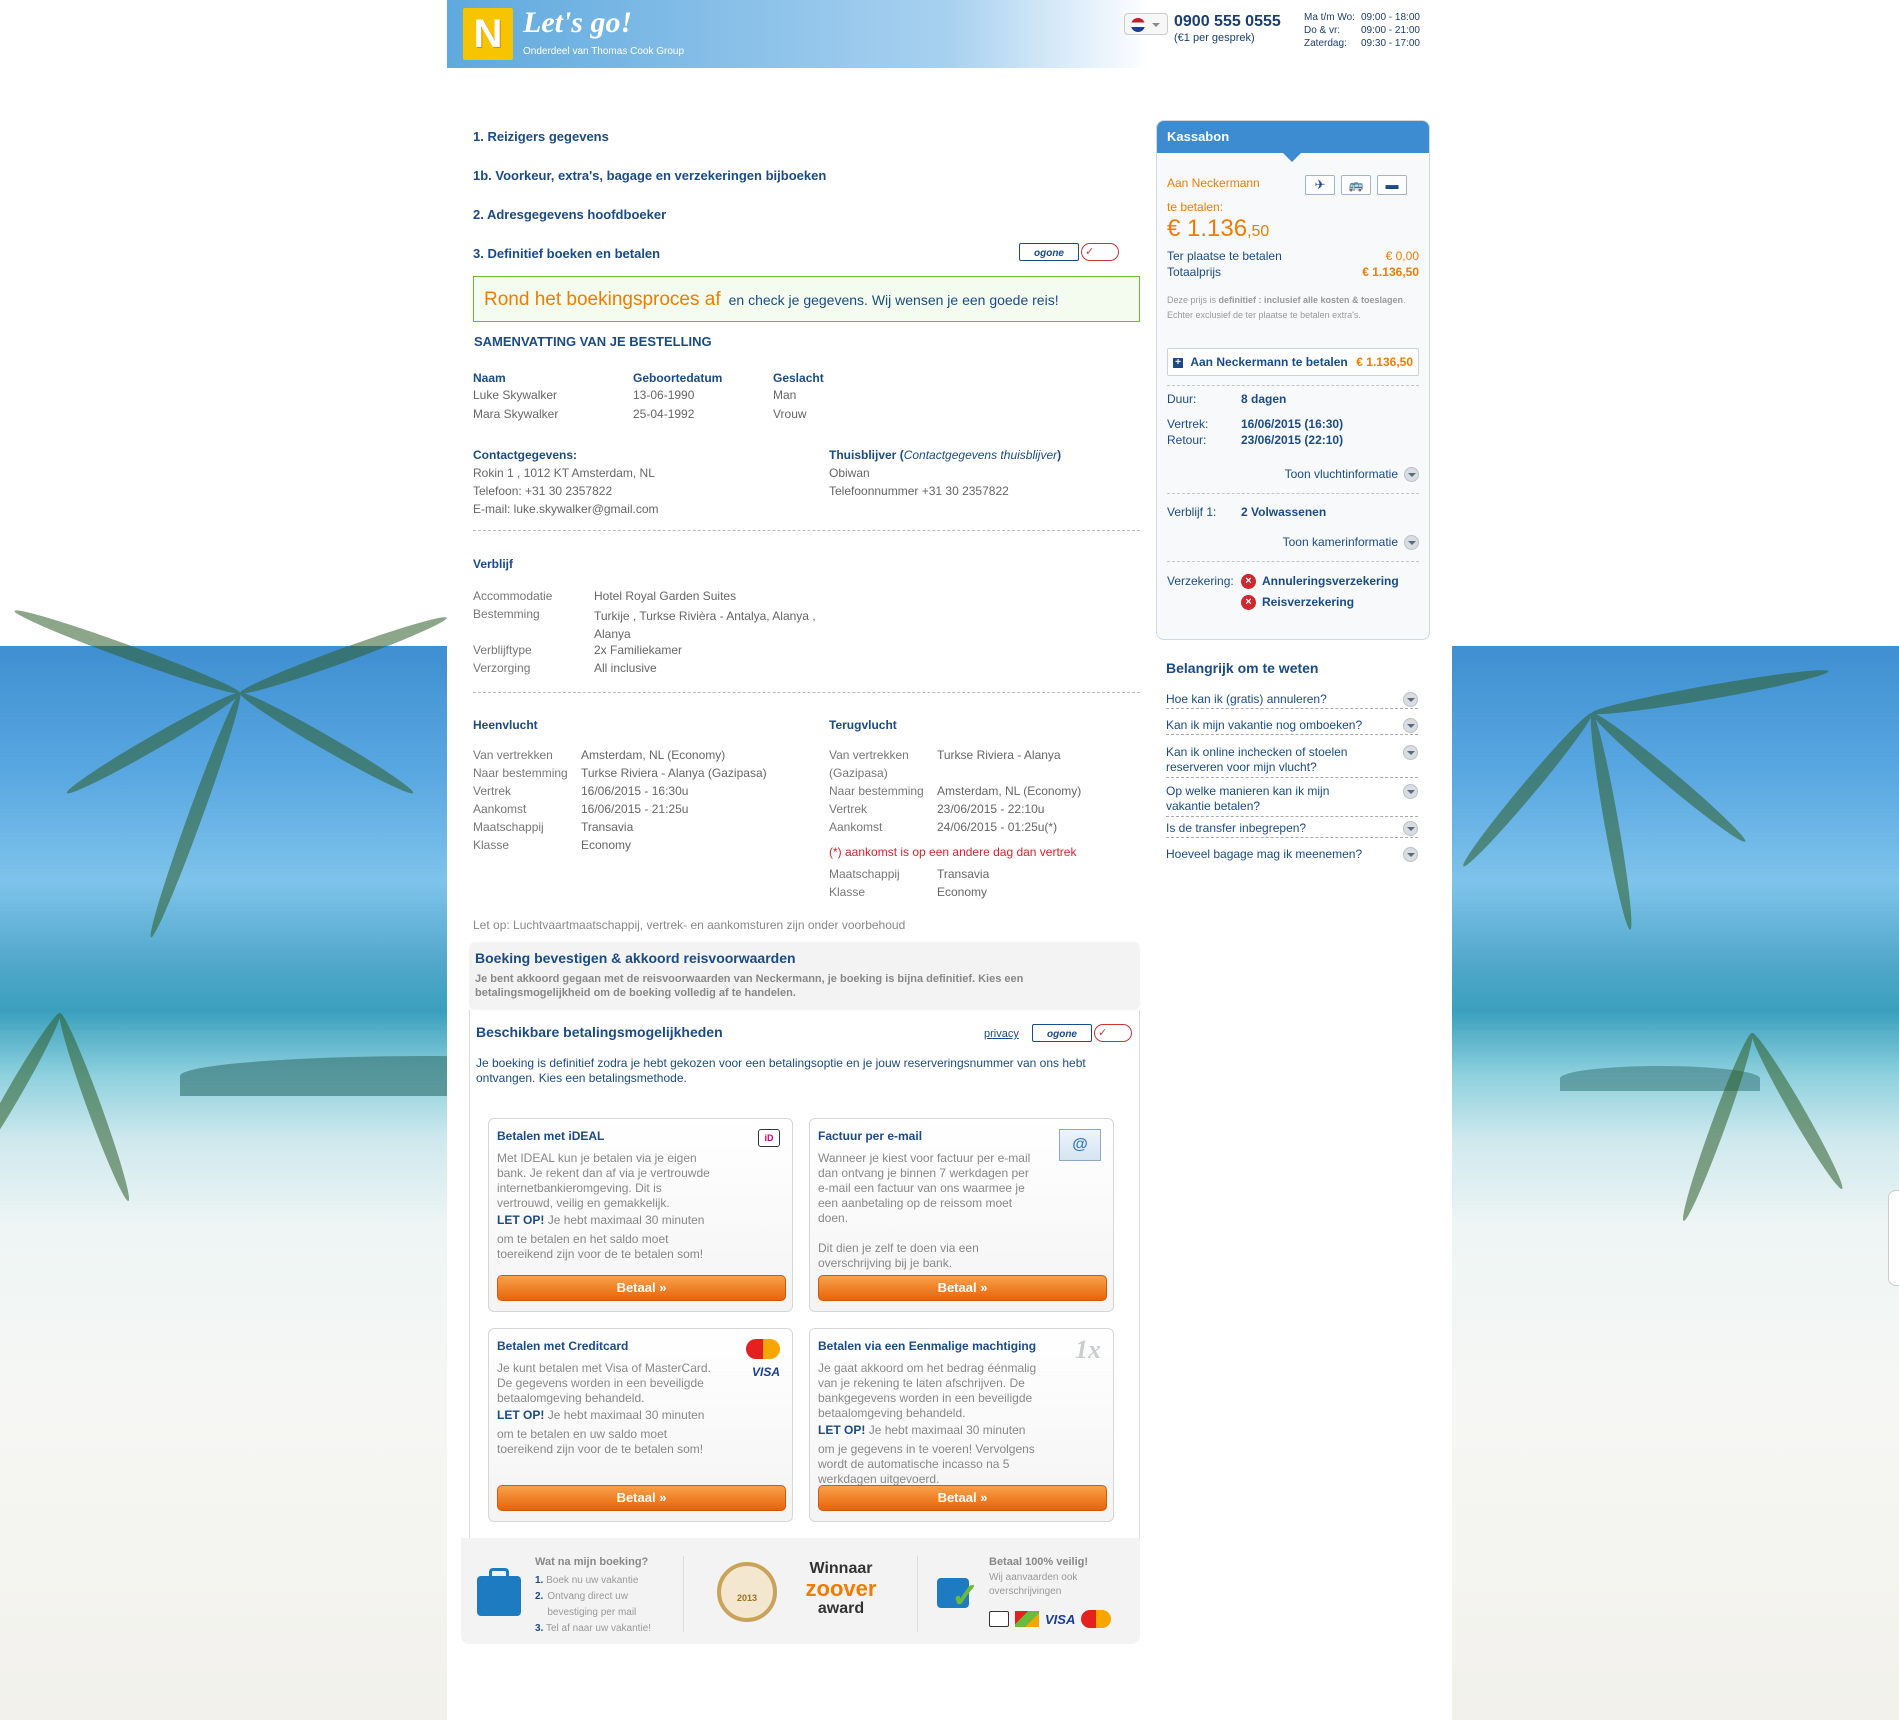 The width and height of the screenshot is (1899, 1720). Describe the element at coordinates (962, 1288) in the screenshot. I see `pay-invoice-button: Betaal »` at that location.